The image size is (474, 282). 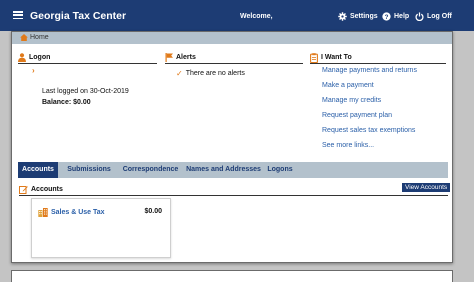 What do you see at coordinates (22, 57) in the screenshot?
I see `person-icon` at bounding box center [22, 57].